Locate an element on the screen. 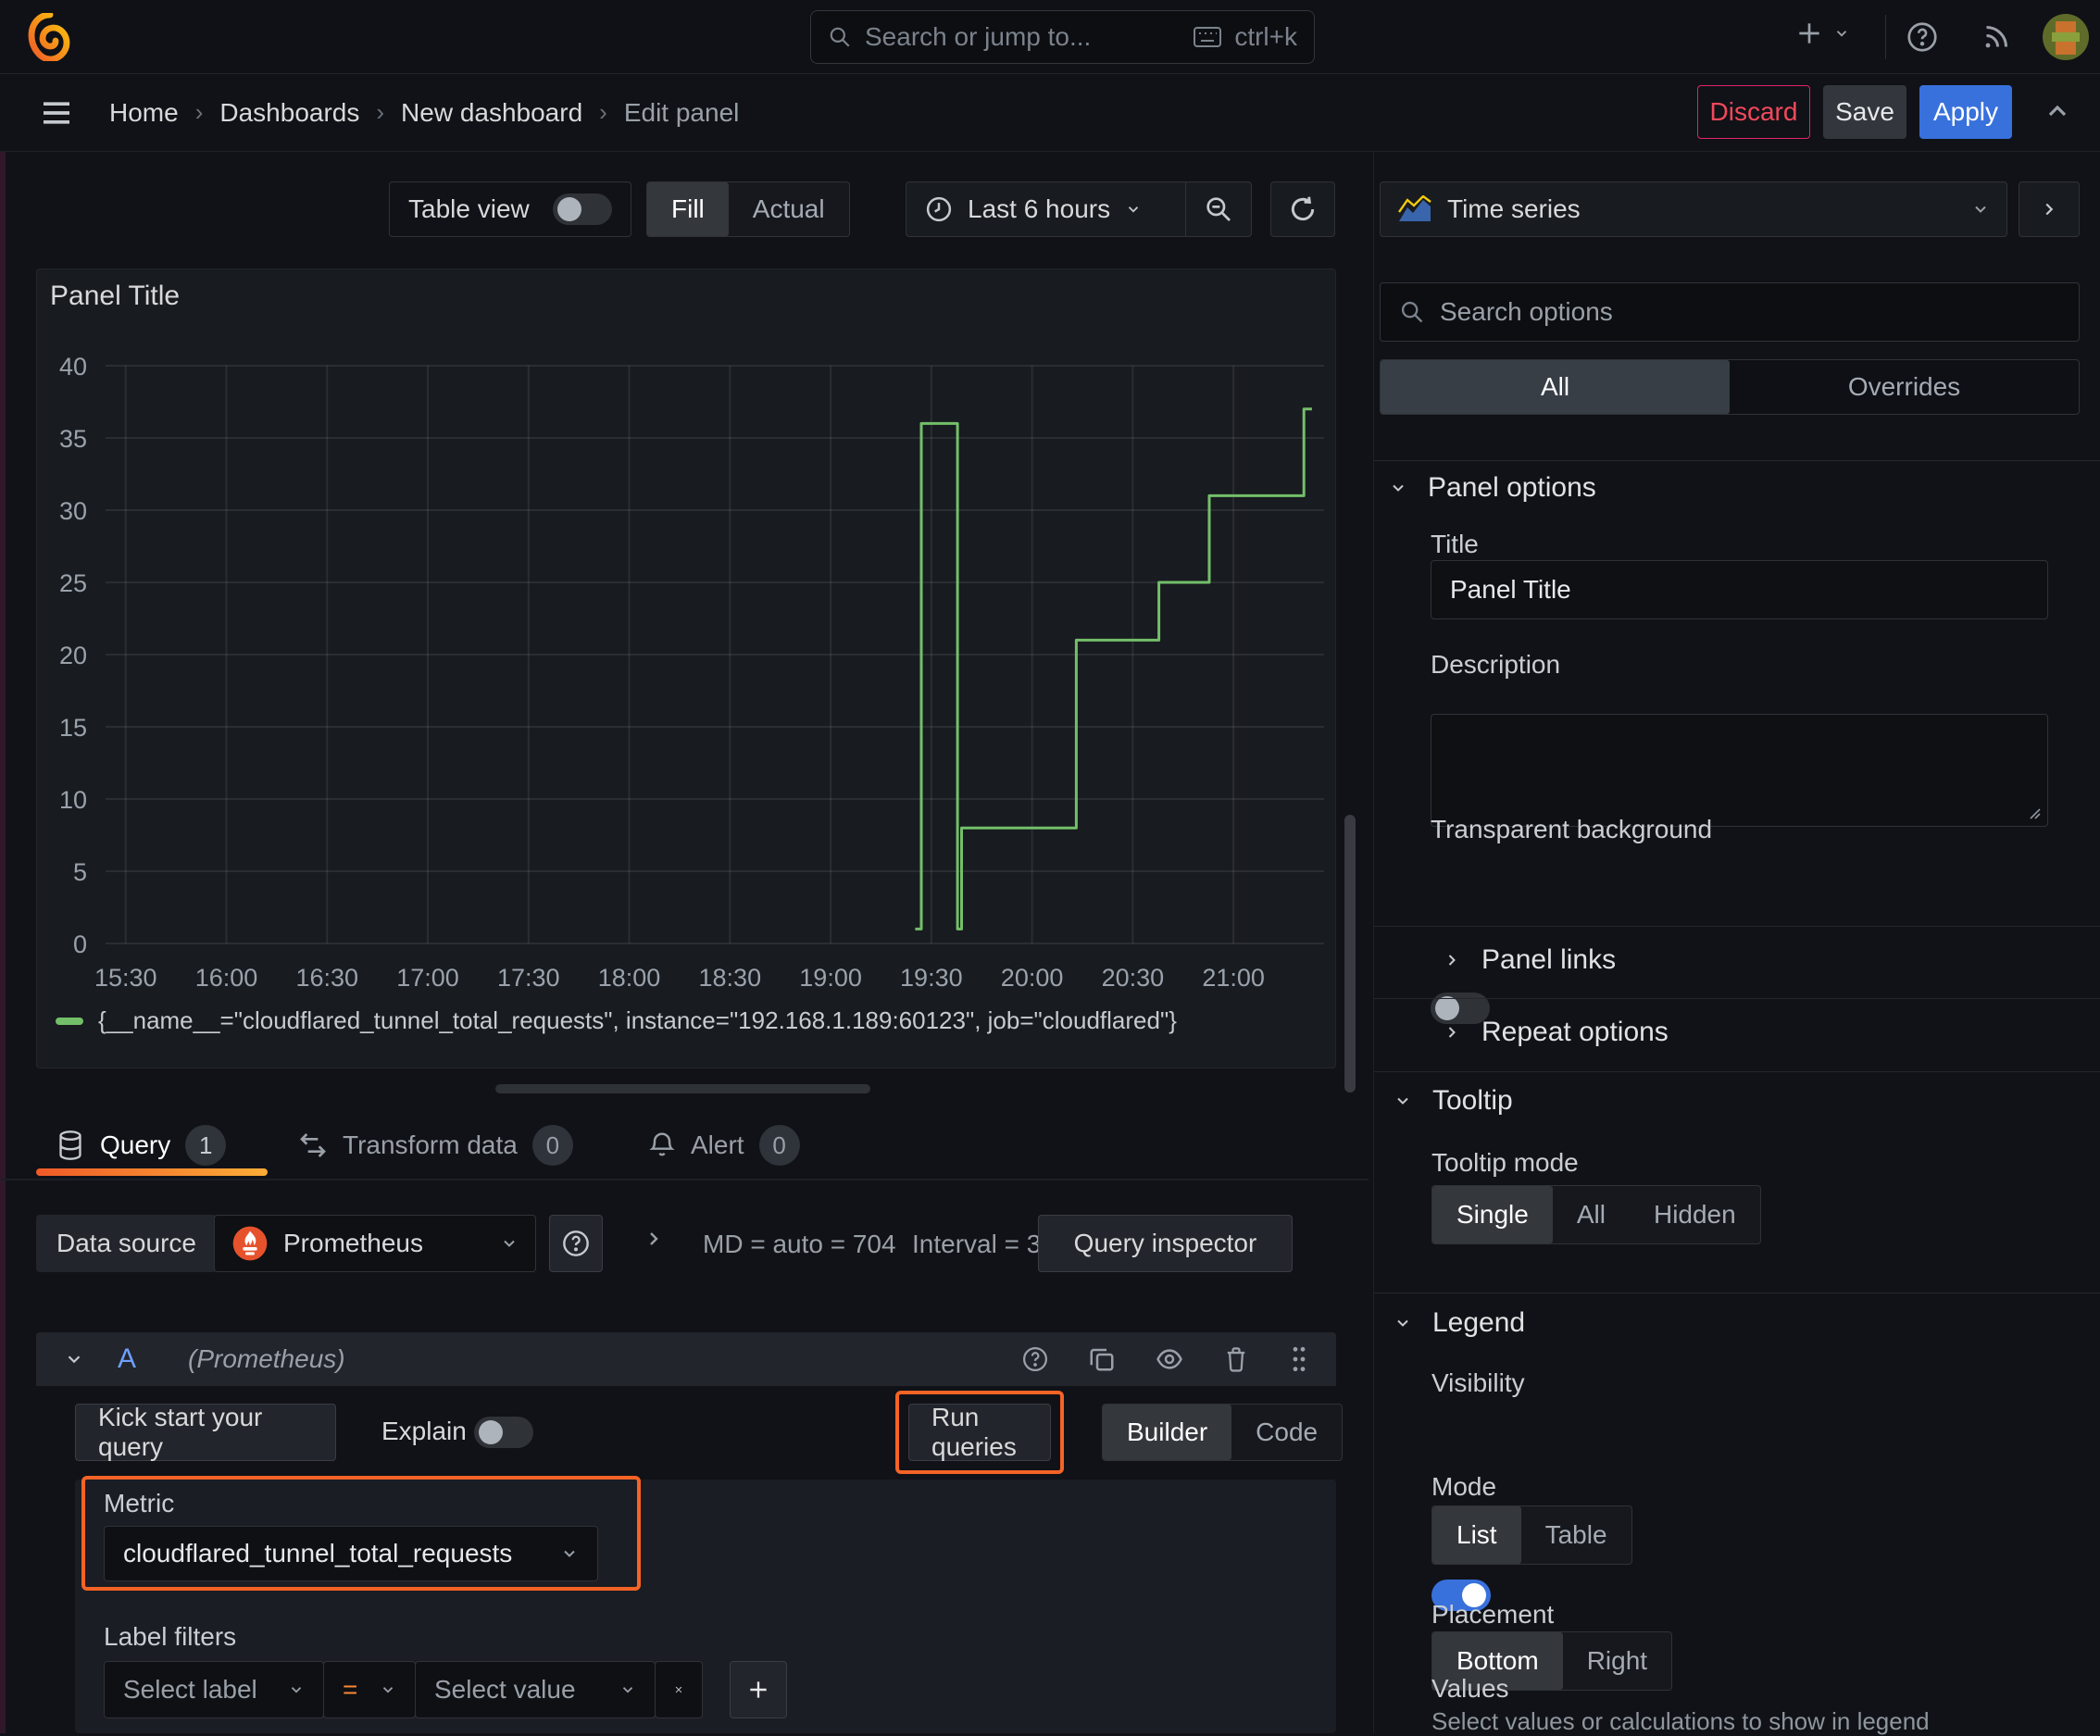  add-menu-button is located at coordinates (1822, 33).